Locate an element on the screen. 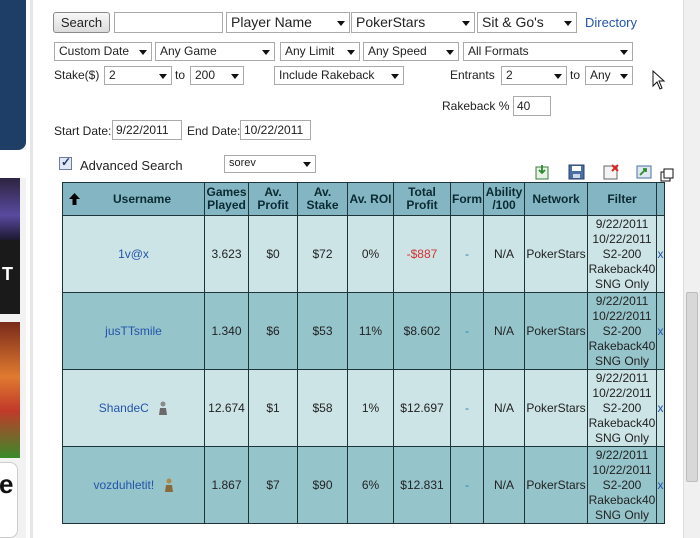  av-stake-cell: $90 is located at coordinates (322, 485).